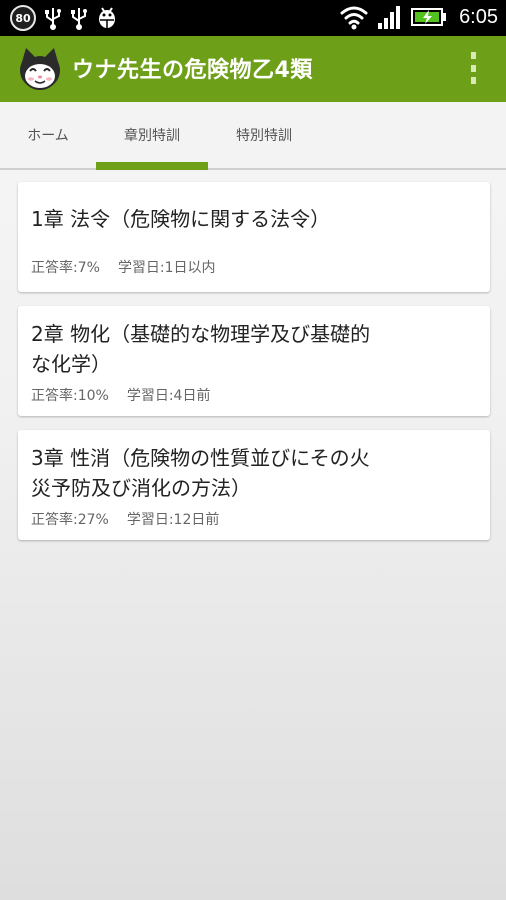  I want to click on study-date: 学習日:1日以内, so click(166, 268).